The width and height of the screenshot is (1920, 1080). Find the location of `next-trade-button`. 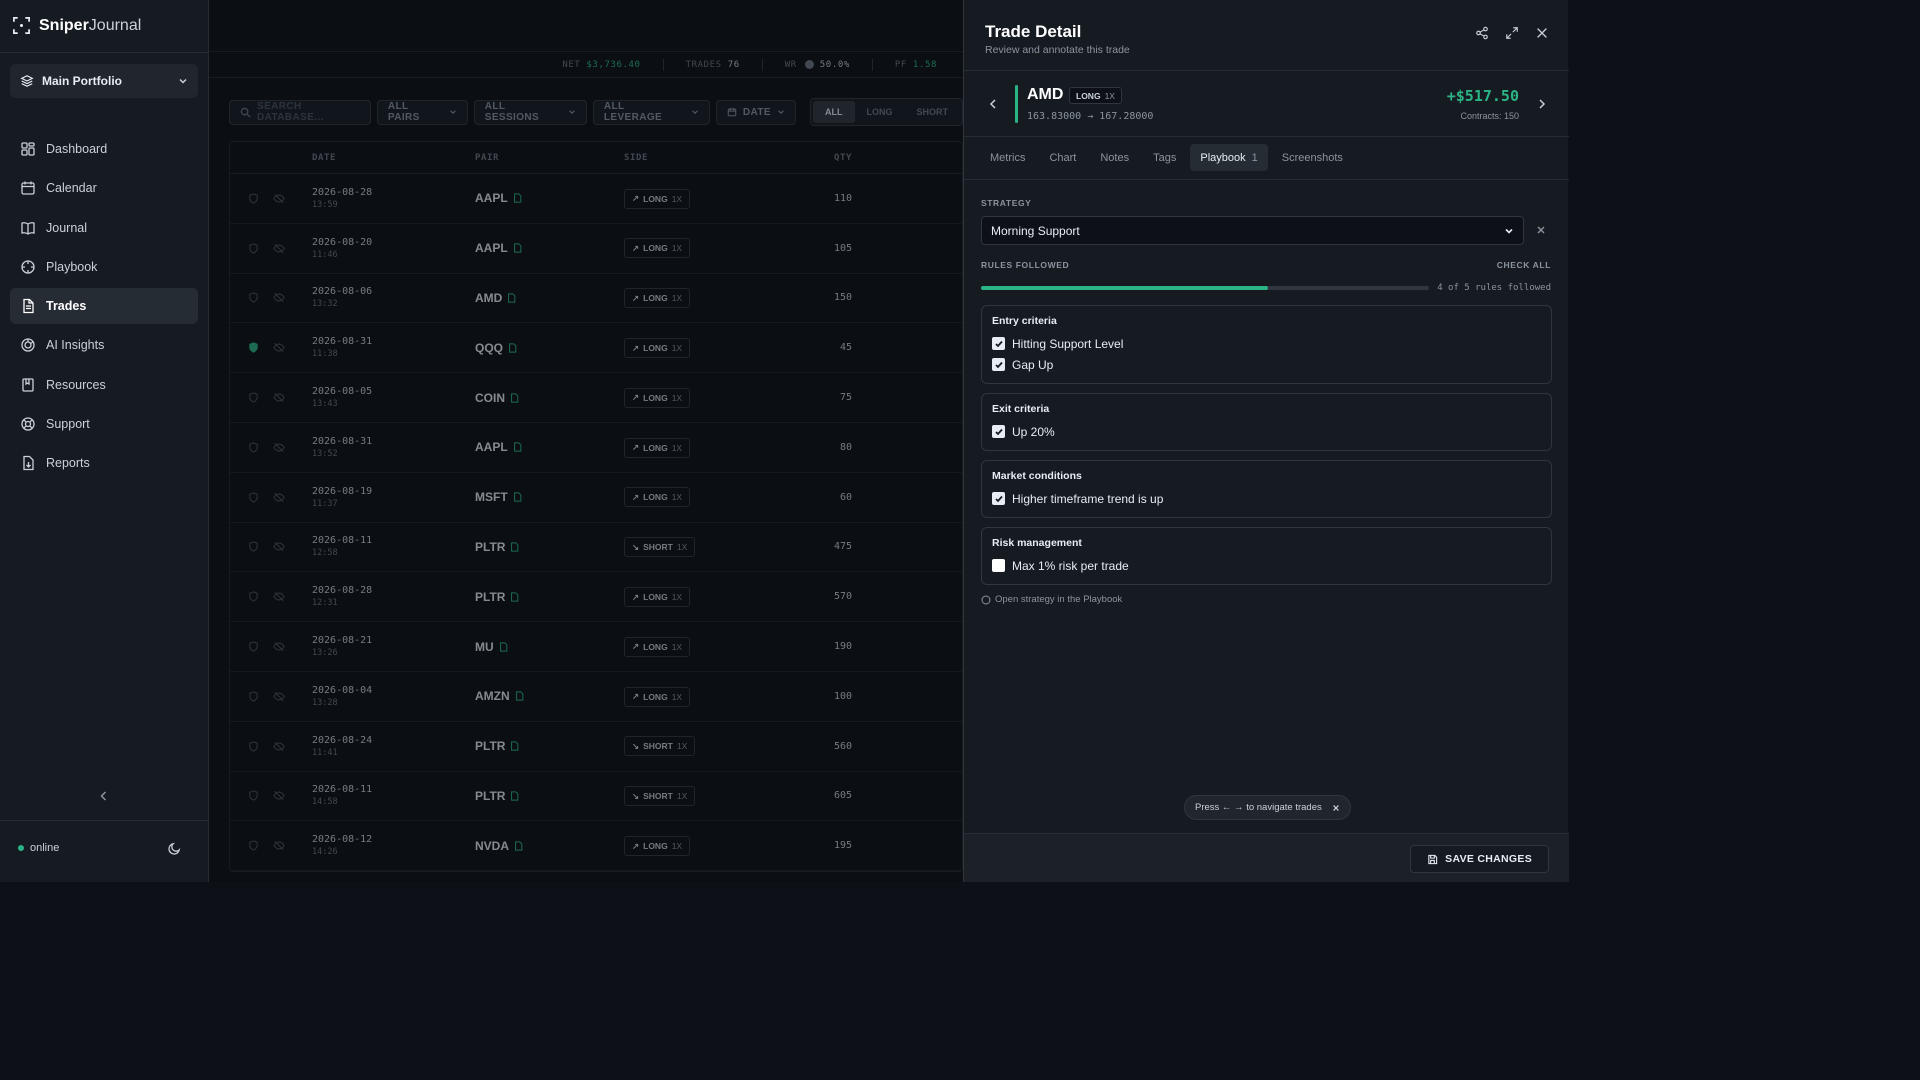

next-trade-button is located at coordinates (1542, 104).